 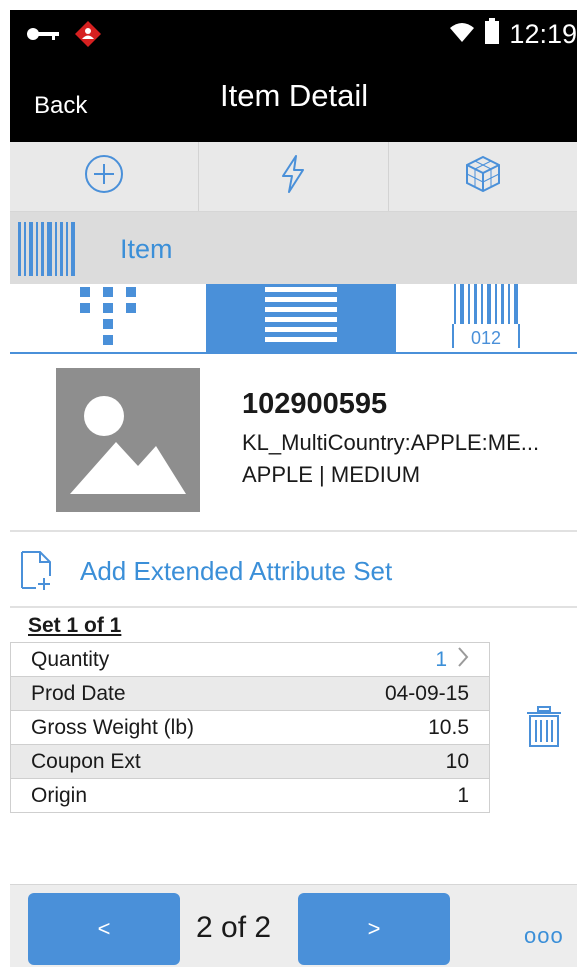 What do you see at coordinates (60, 106) in the screenshot?
I see `back-button: Back` at bounding box center [60, 106].